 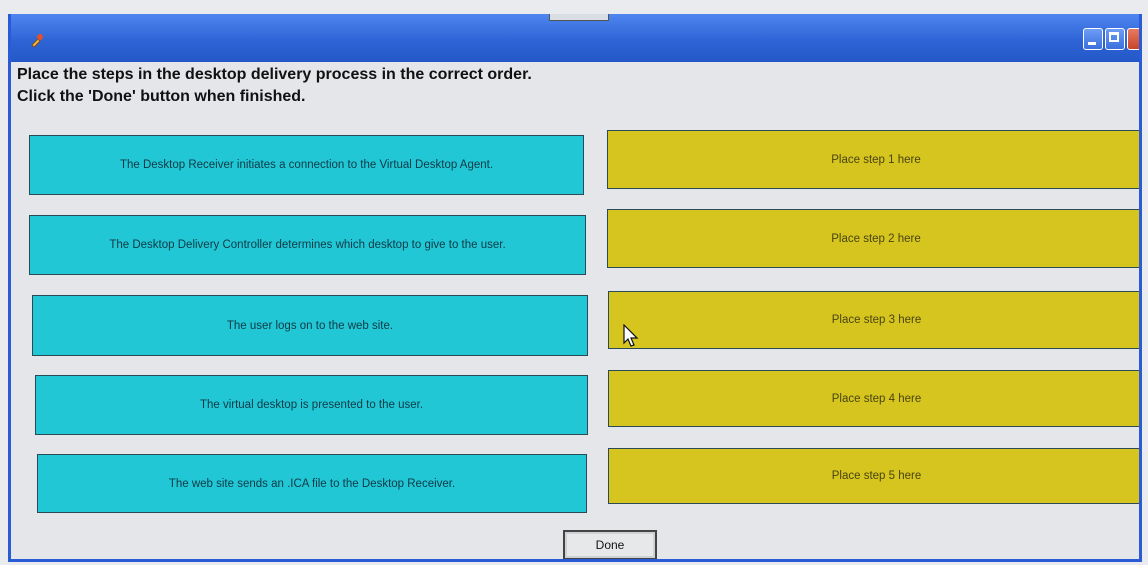 What do you see at coordinates (610, 544) in the screenshot?
I see `done-button: Done` at bounding box center [610, 544].